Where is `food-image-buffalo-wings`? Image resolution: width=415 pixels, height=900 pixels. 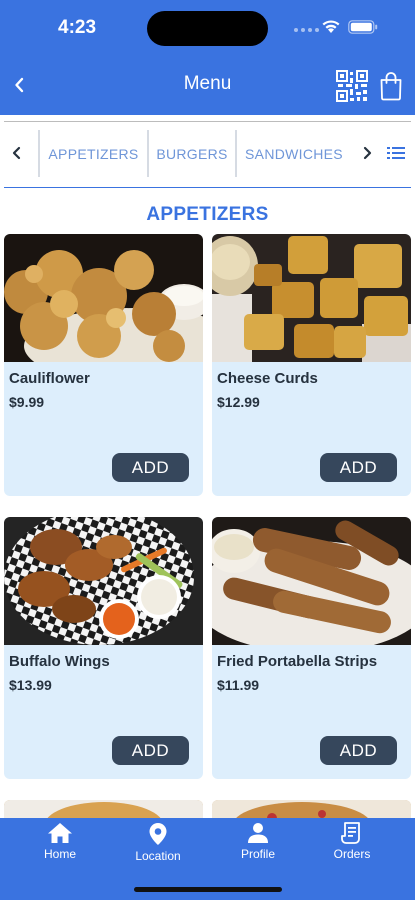
food-image-buffalo-wings is located at coordinates (103, 581).